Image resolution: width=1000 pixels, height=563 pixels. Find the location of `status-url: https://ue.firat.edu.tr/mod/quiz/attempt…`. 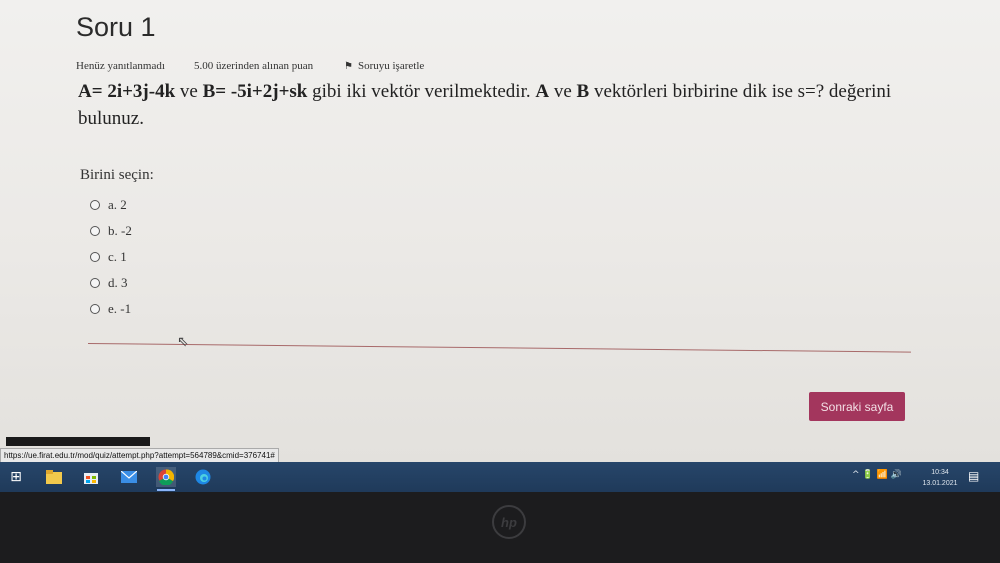

status-url: https://ue.firat.edu.tr/mod/quiz/attempt… is located at coordinates (139, 455).